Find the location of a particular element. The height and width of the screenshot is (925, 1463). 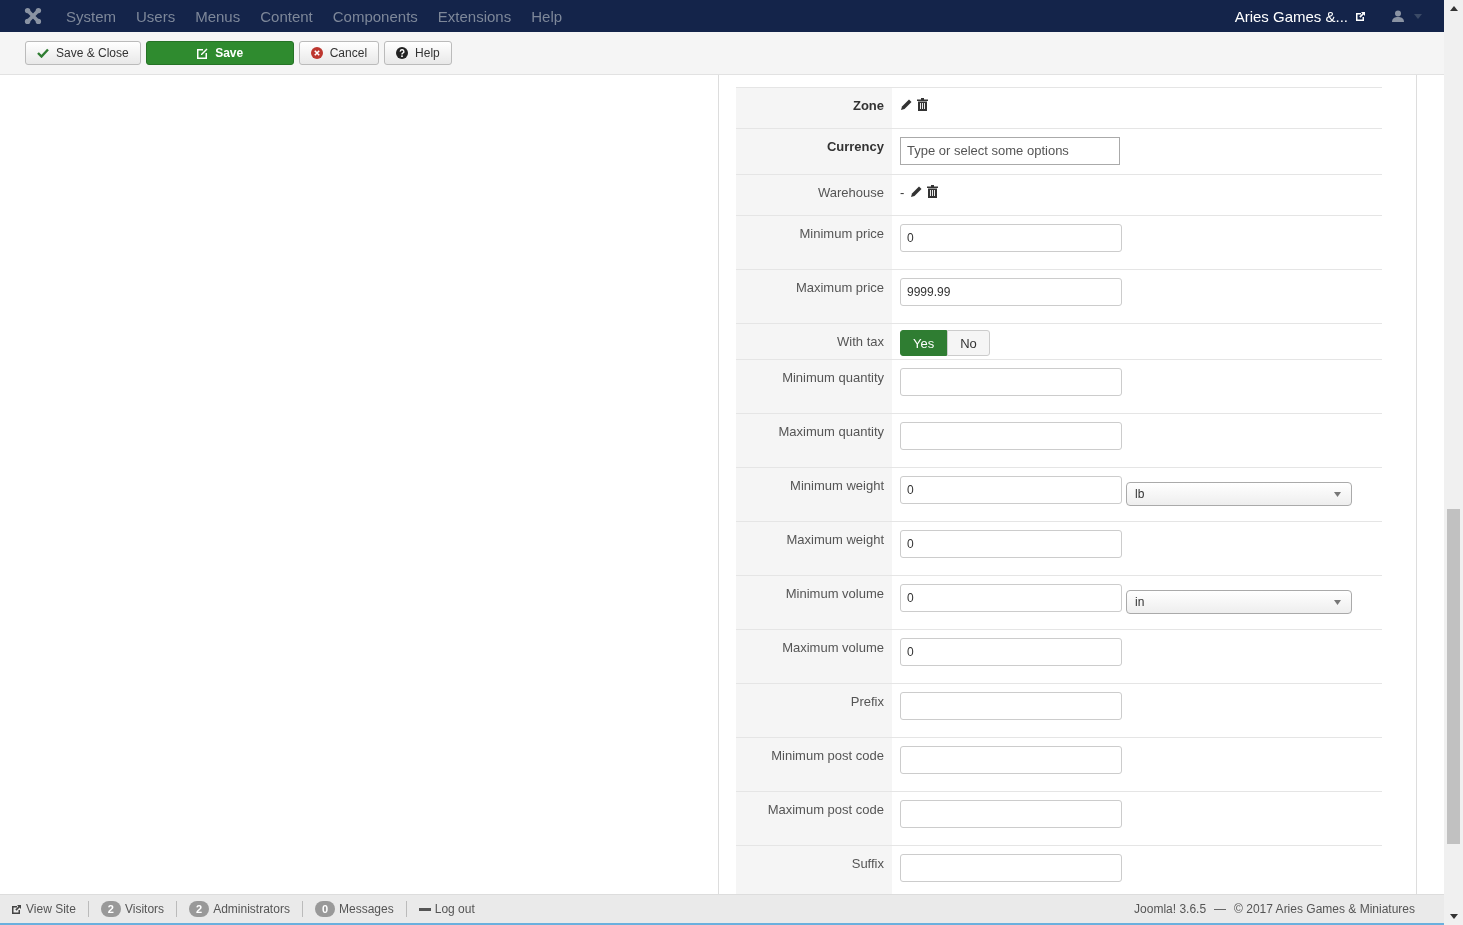

unit-dropdown: lb is located at coordinates (1239, 494).